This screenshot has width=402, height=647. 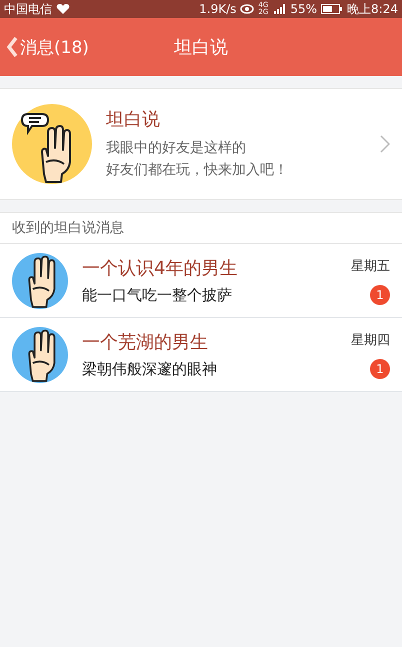 I want to click on carrier-name: 中国电信, so click(x=28, y=9).